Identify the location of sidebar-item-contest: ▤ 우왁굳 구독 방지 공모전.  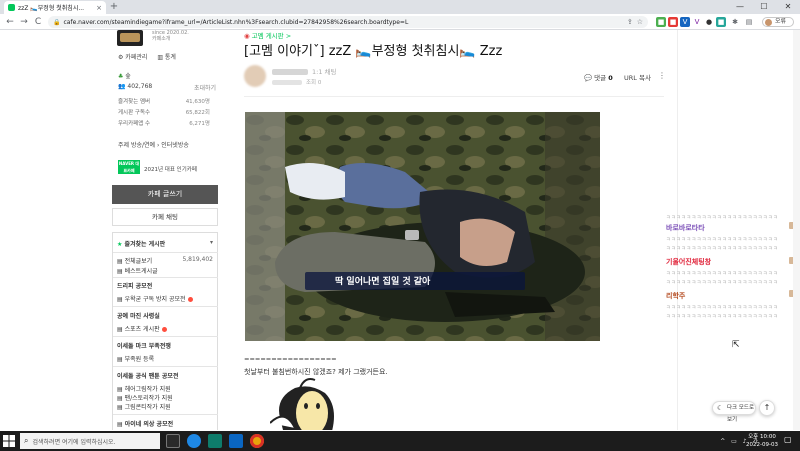
(166, 298).